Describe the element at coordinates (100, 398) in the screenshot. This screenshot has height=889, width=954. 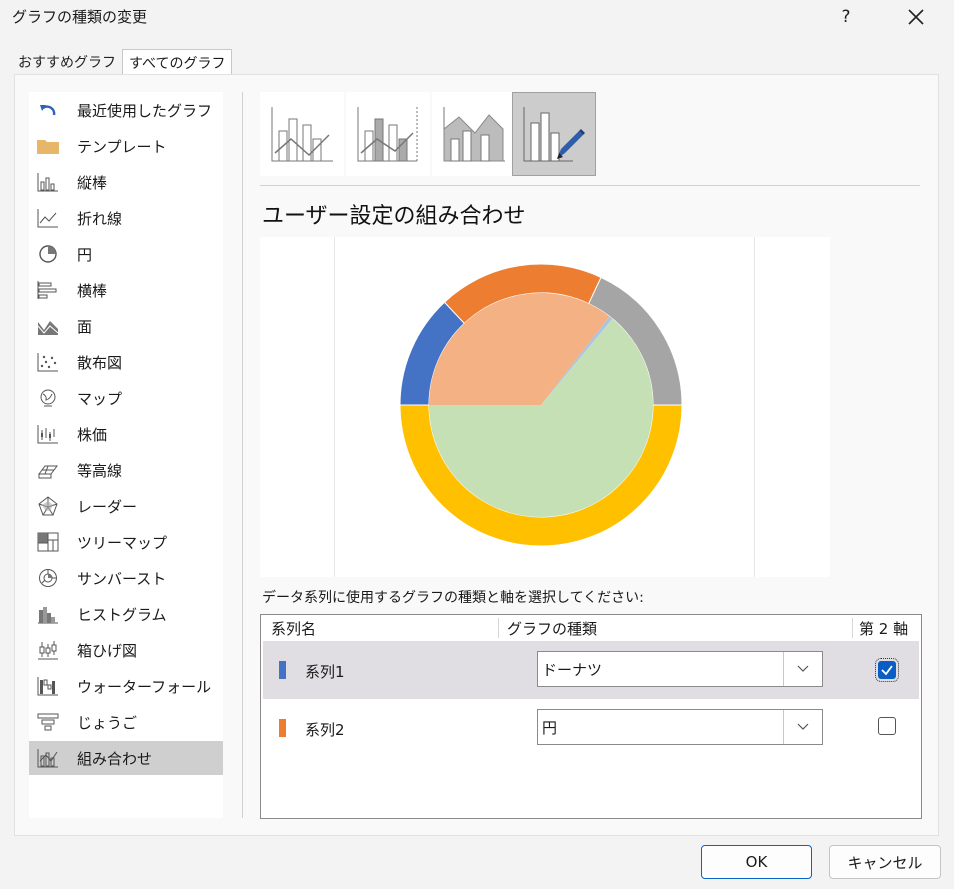
I see `category-label: マップ` at that location.